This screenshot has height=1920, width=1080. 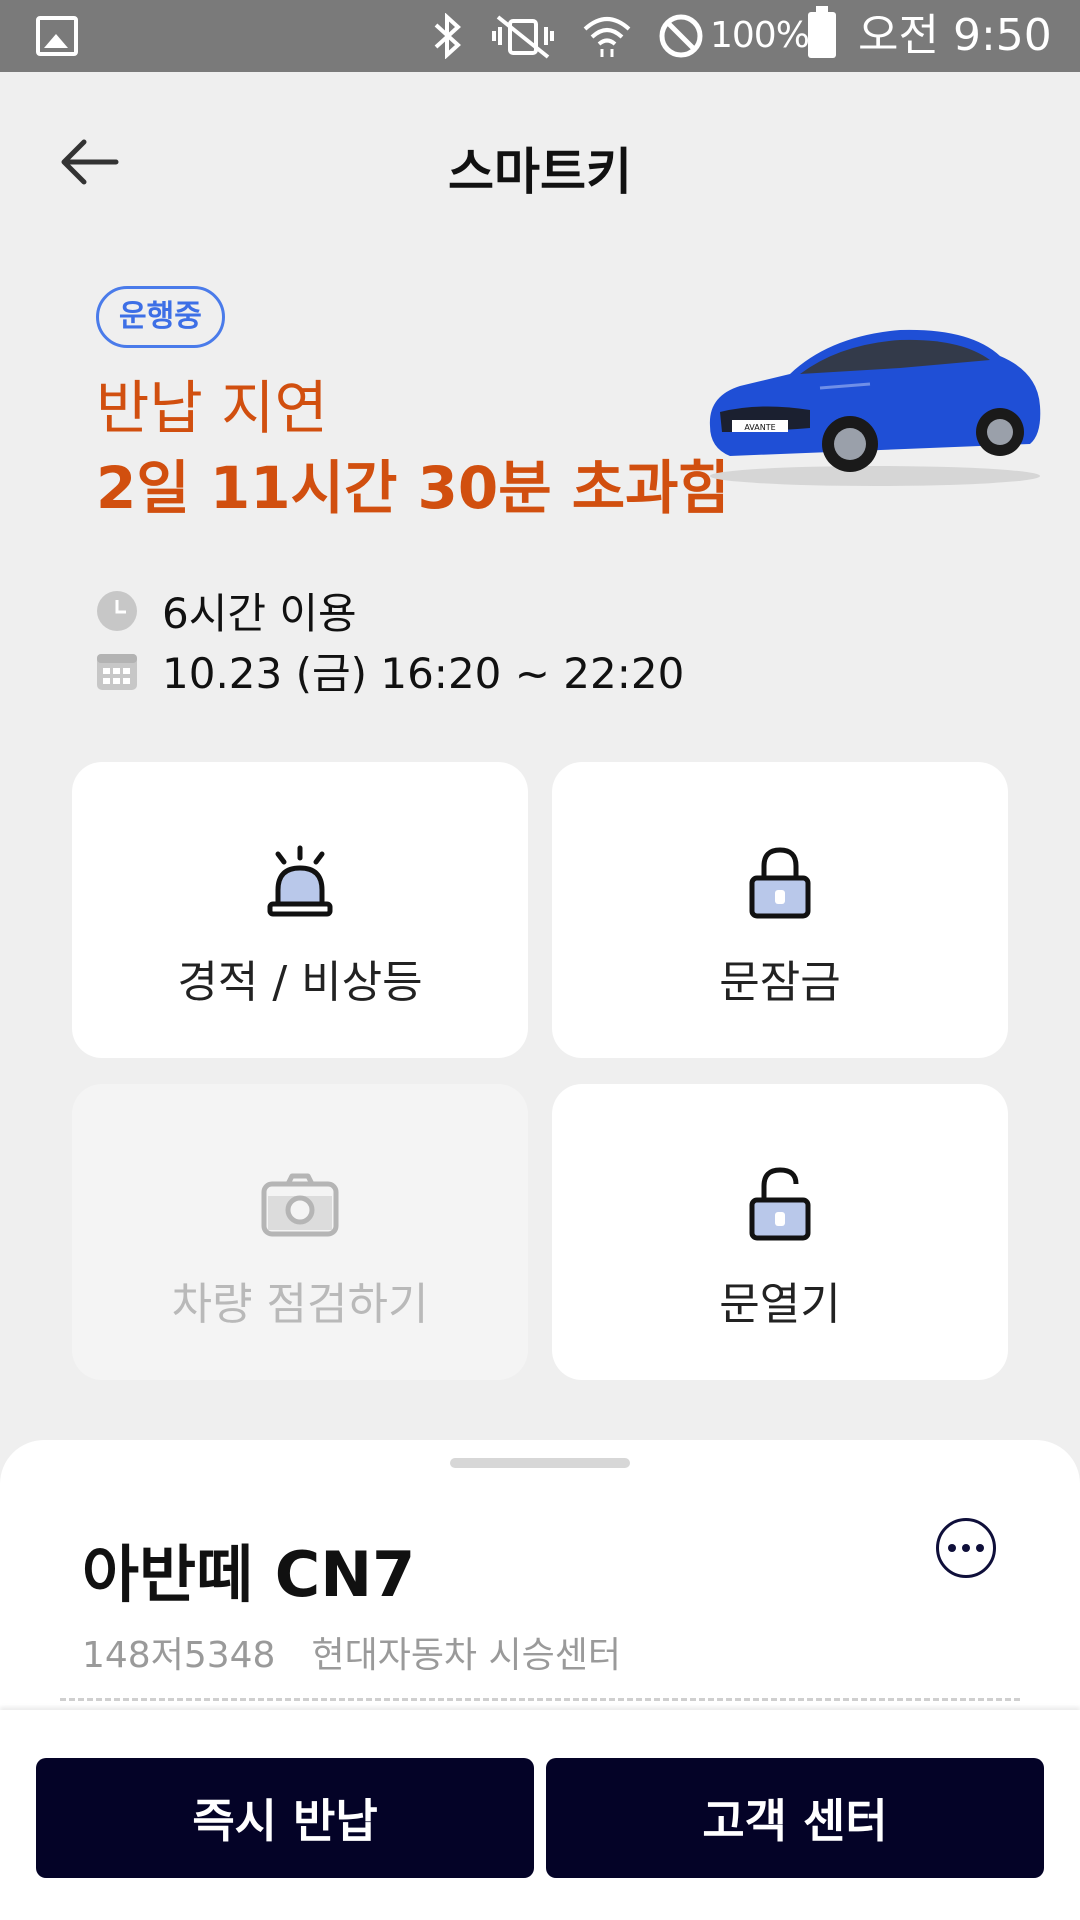 What do you see at coordinates (423, 673) in the screenshot?
I see `usage-period: 10.23 (금) 16:20 ~ 22:20` at bounding box center [423, 673].